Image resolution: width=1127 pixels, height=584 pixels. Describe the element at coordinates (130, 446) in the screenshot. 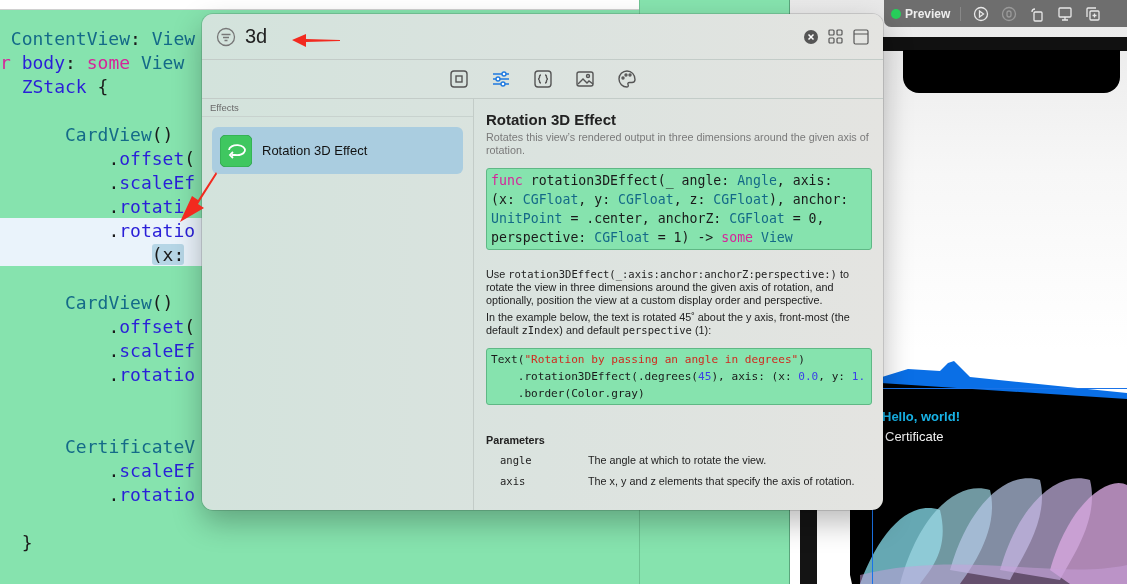

I see `code-line: CertificateV` at that location.